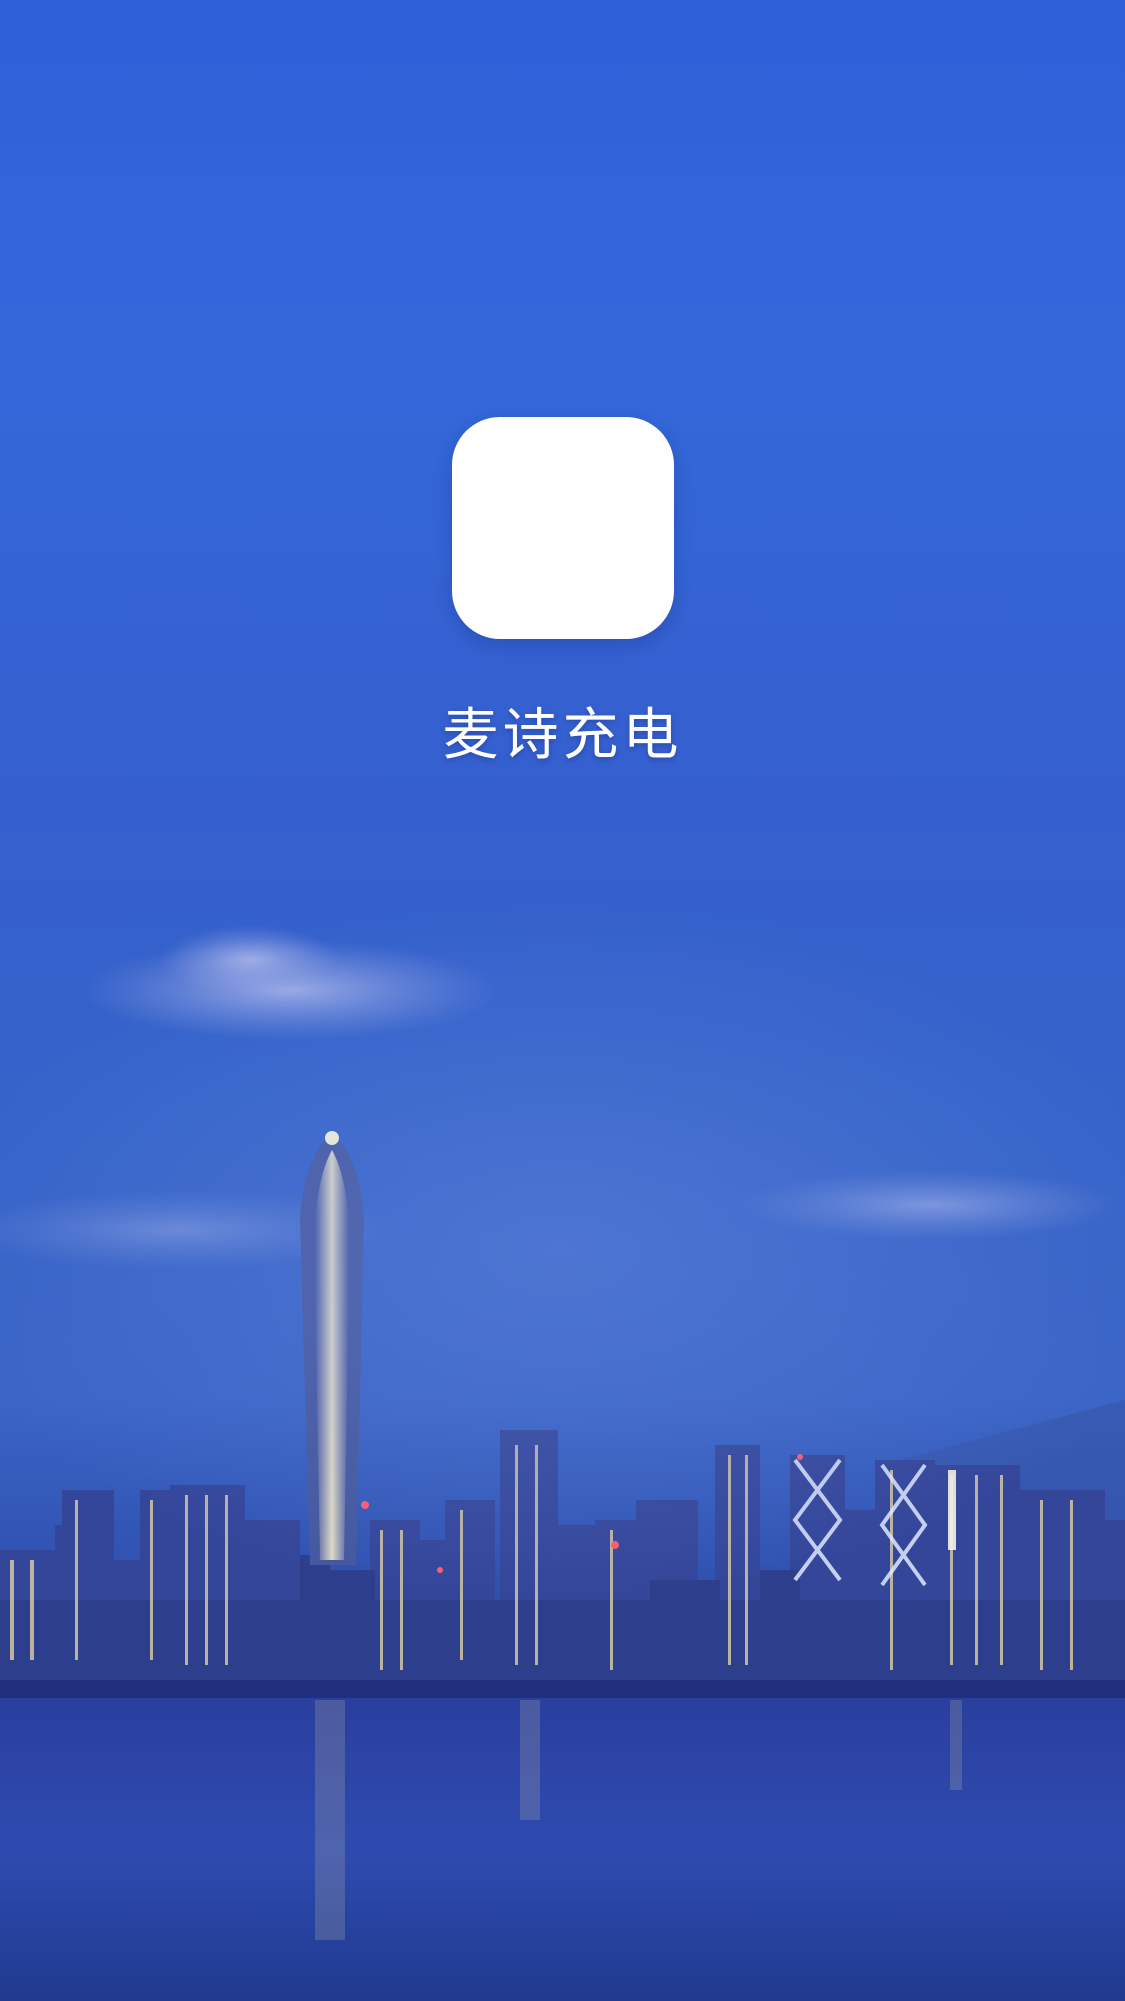 The height and width of the screenshot is (2001, 1125). What do you see at coordinates (557, 527) in the screenshot?
I see `sound-wave-icon` at bounding box center [557, 527].